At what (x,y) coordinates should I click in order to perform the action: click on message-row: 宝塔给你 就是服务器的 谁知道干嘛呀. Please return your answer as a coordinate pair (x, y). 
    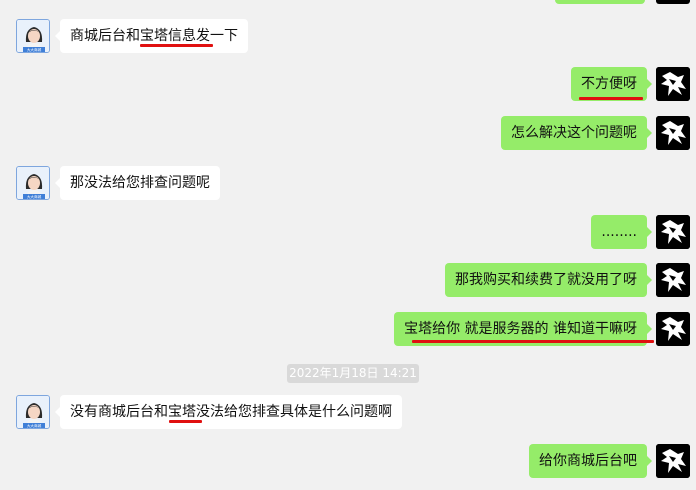
    Looking at the image, I should click on (542, 329).